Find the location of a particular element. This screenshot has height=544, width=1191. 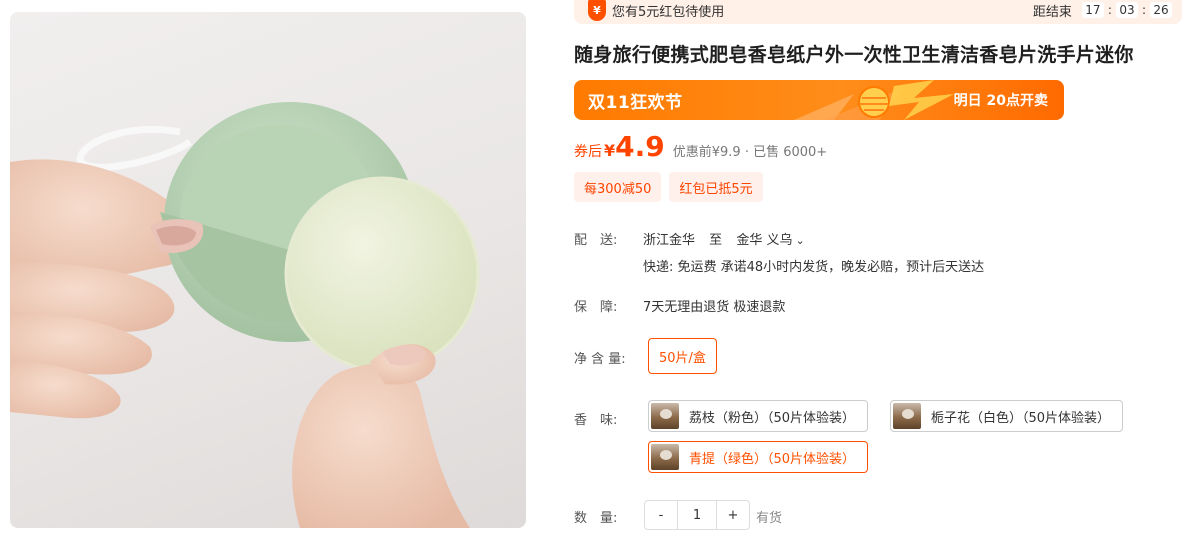

scent-option-lychee: 荔枝（粉色）（50片体验装） is located at coordinates (758, 416).